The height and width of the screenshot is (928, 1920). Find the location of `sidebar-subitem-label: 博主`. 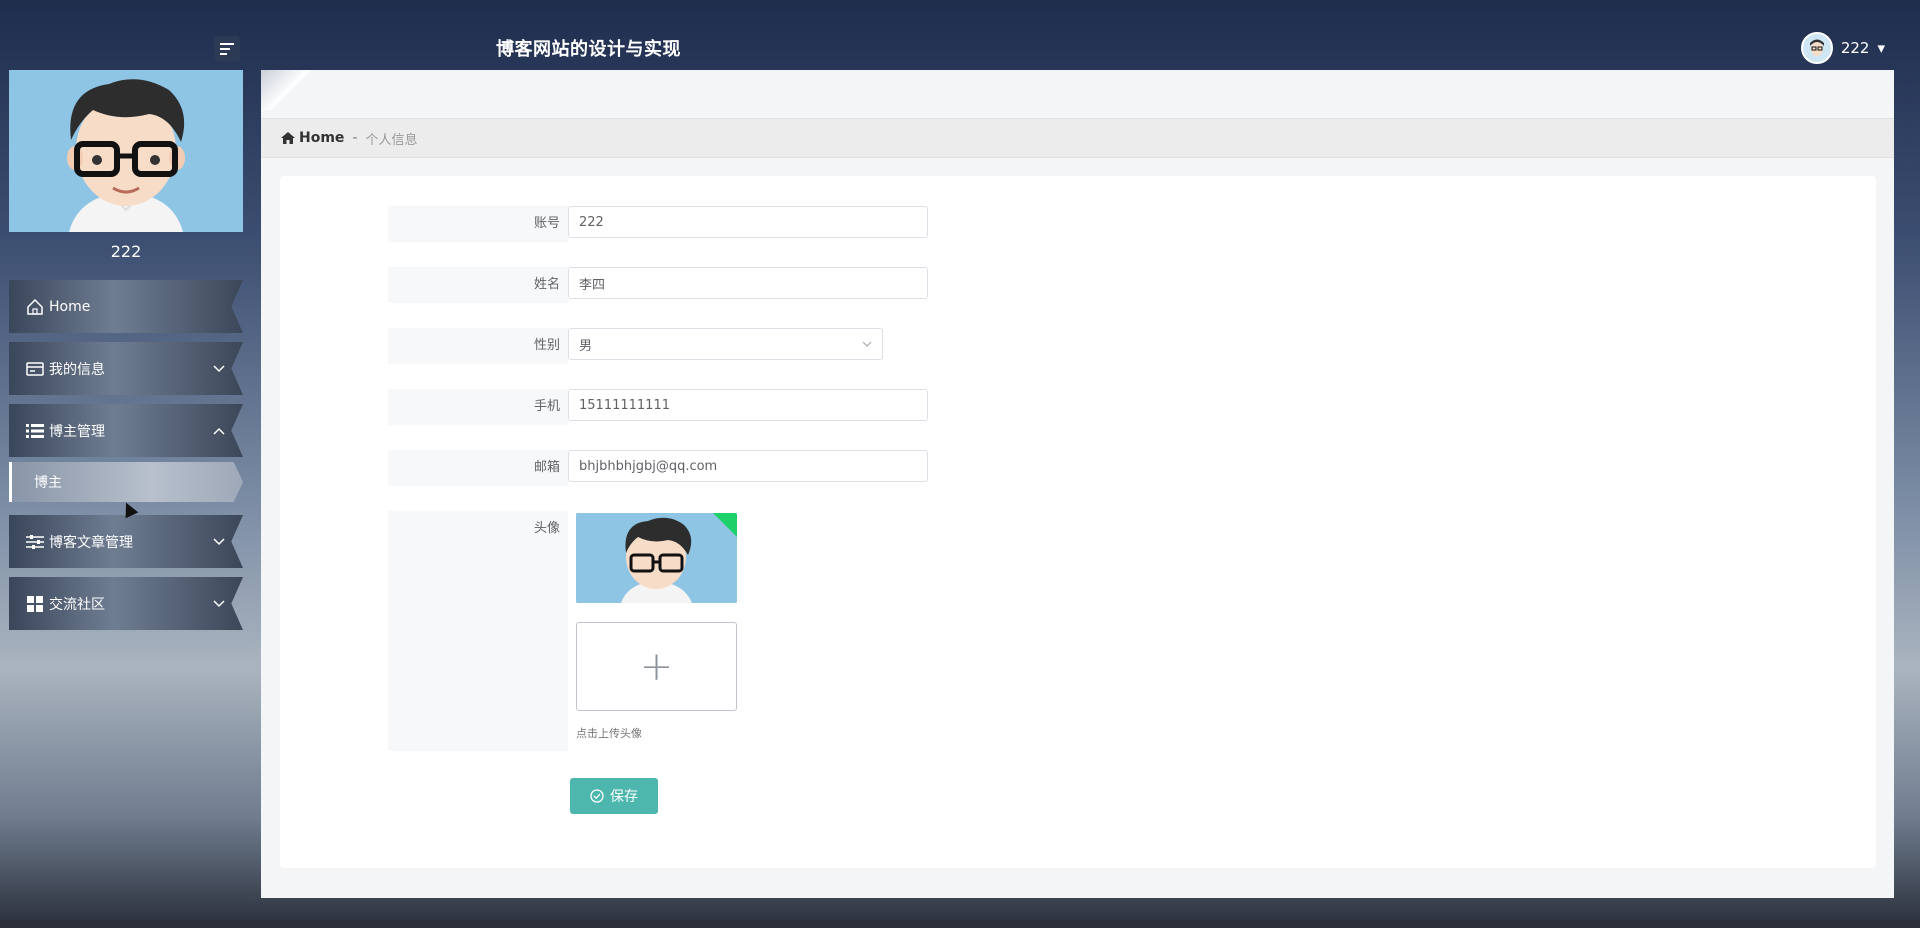

sidebar-subitem-label: 博主 is located at coordinates (48, 483).